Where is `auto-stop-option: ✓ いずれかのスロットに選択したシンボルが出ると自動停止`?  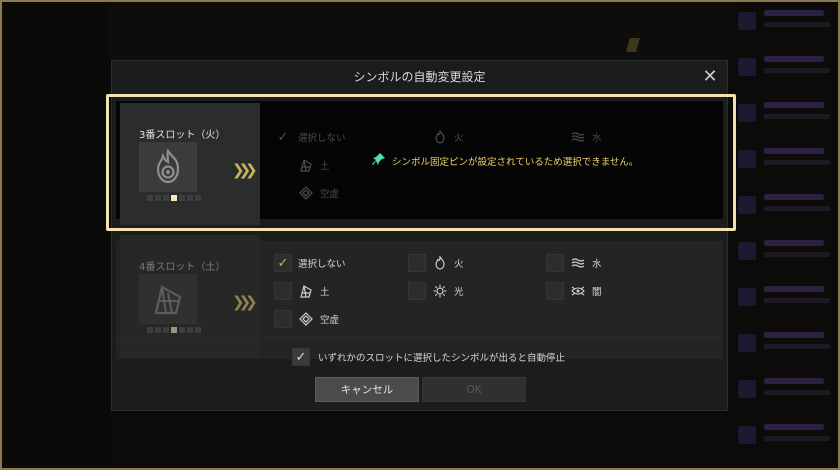
auto-stop-option: ✓ いずれかのスロットに選択したシンボルが出ると自動停止 is located at coordinates (428, 357).